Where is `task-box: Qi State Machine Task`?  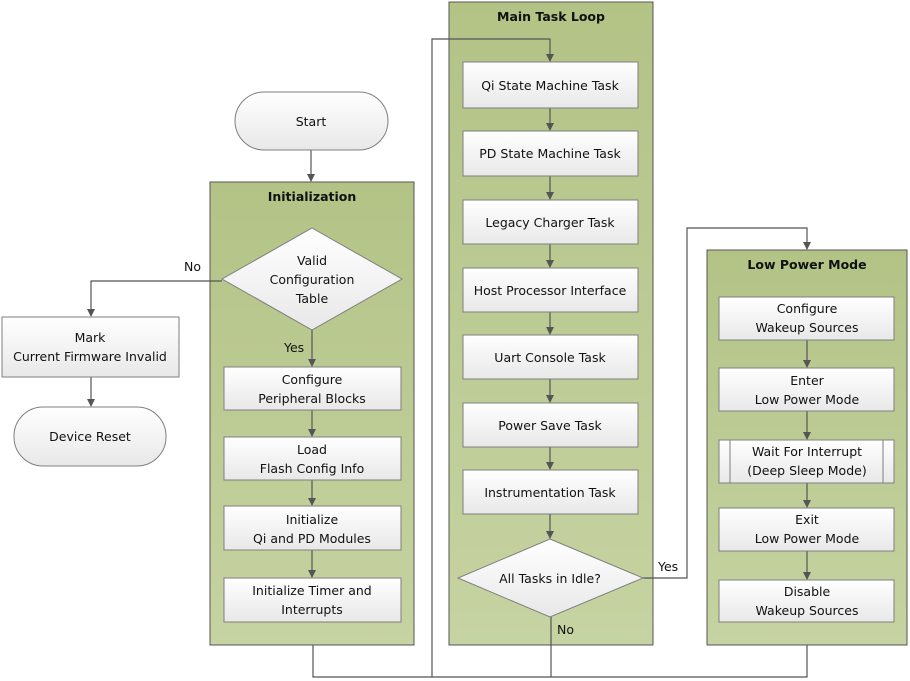
task-box: Qi State Machine Task is located at coordinates (550, 85).